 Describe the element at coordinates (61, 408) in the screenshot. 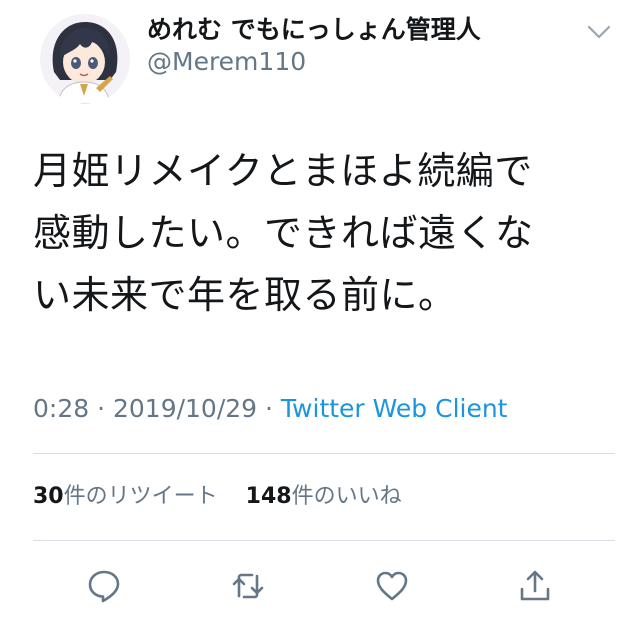

I see `tweet-time: 0:28` at that location.